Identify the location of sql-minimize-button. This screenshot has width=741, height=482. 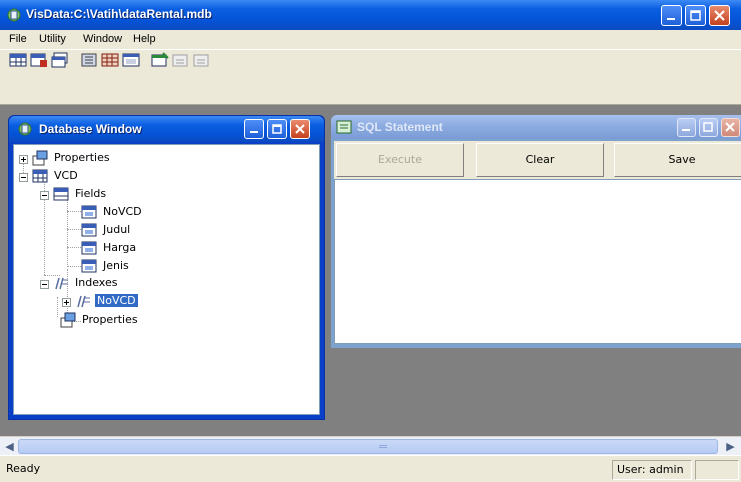
(686, 127).